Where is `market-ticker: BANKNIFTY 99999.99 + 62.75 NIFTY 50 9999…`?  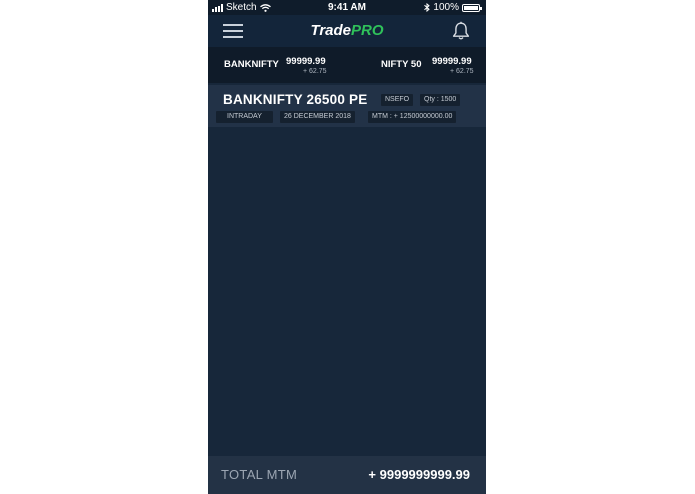
market-ticker: BANKNIFTY 99999.99 + 62.75 NIFTY 50 9999… is located at coordinates (347, 65).